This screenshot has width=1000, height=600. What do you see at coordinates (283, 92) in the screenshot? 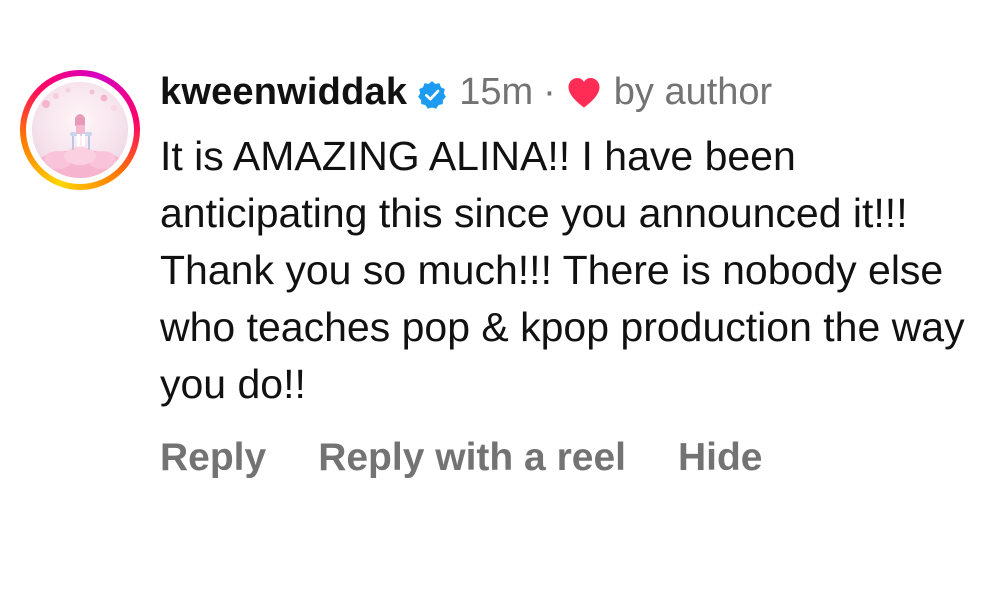
I see `username-link: kweenwiddak` at bounding box center [283, 92].